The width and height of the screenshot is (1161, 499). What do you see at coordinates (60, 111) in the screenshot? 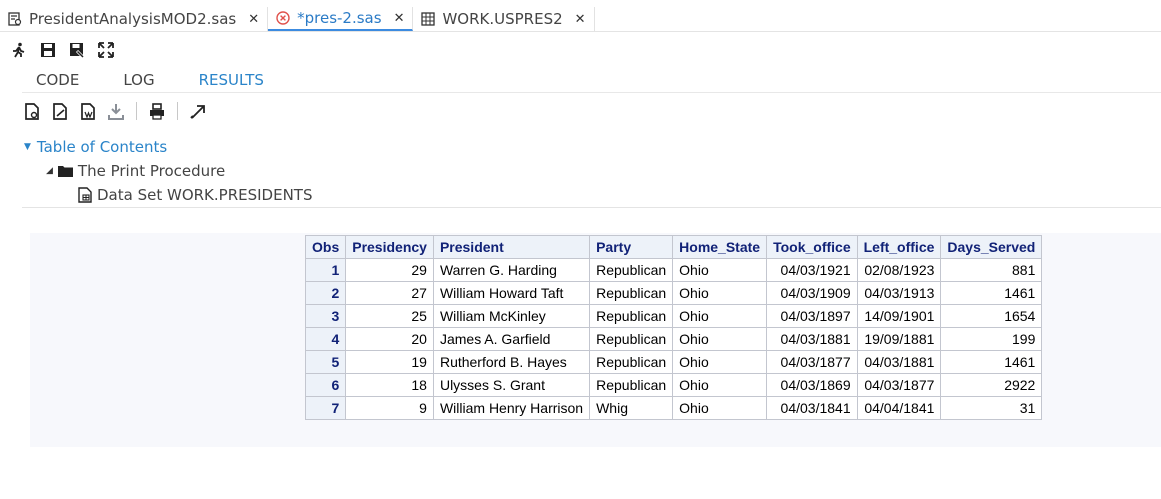
I see `download-pdf-icon` at bounding box center [60, 111].